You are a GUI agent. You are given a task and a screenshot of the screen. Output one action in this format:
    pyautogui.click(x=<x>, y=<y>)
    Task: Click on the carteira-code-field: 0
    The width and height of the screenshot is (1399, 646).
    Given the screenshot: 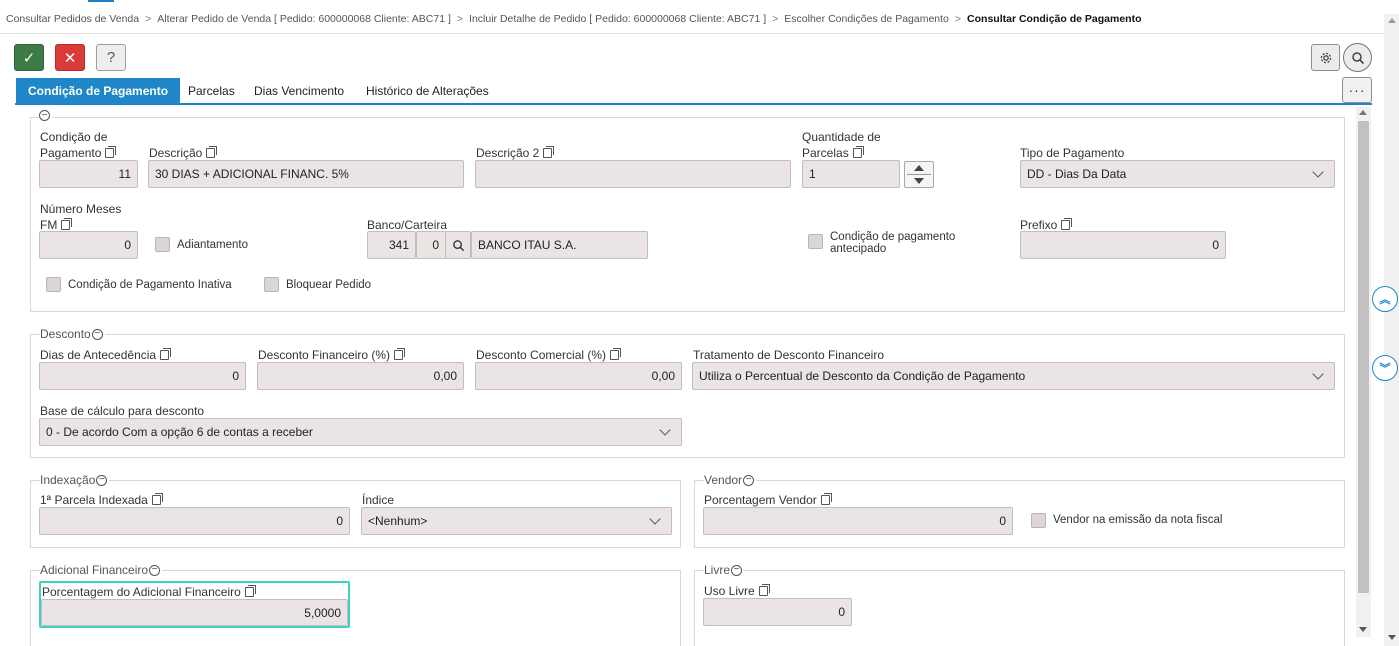 What is the action you would take?
    pyautogui.click(x=431, y=245)
    